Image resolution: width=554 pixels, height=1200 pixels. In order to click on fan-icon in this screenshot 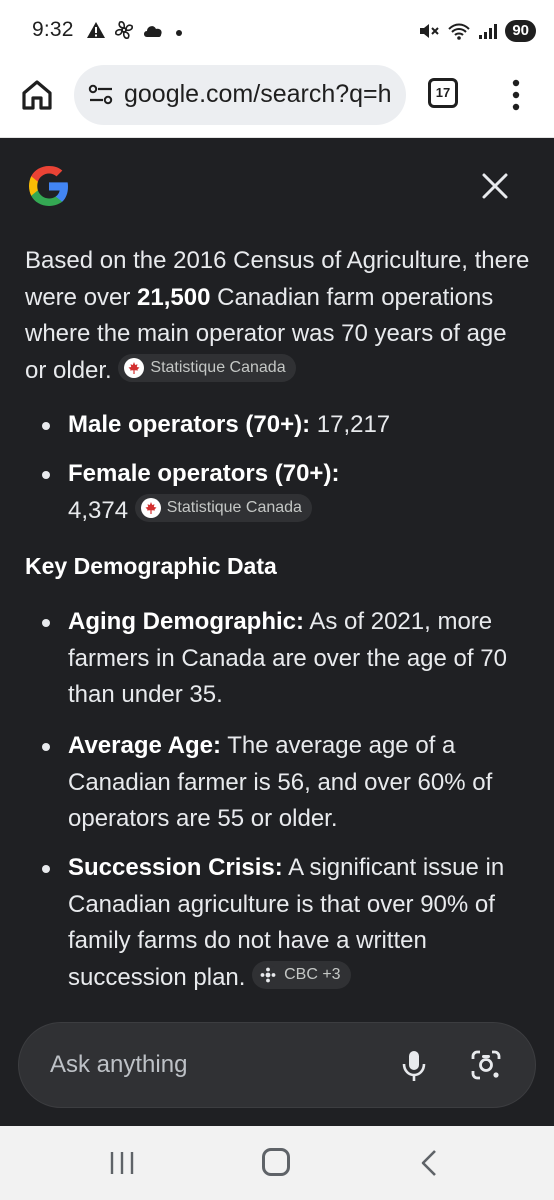, I will do `click(124, 30)`.